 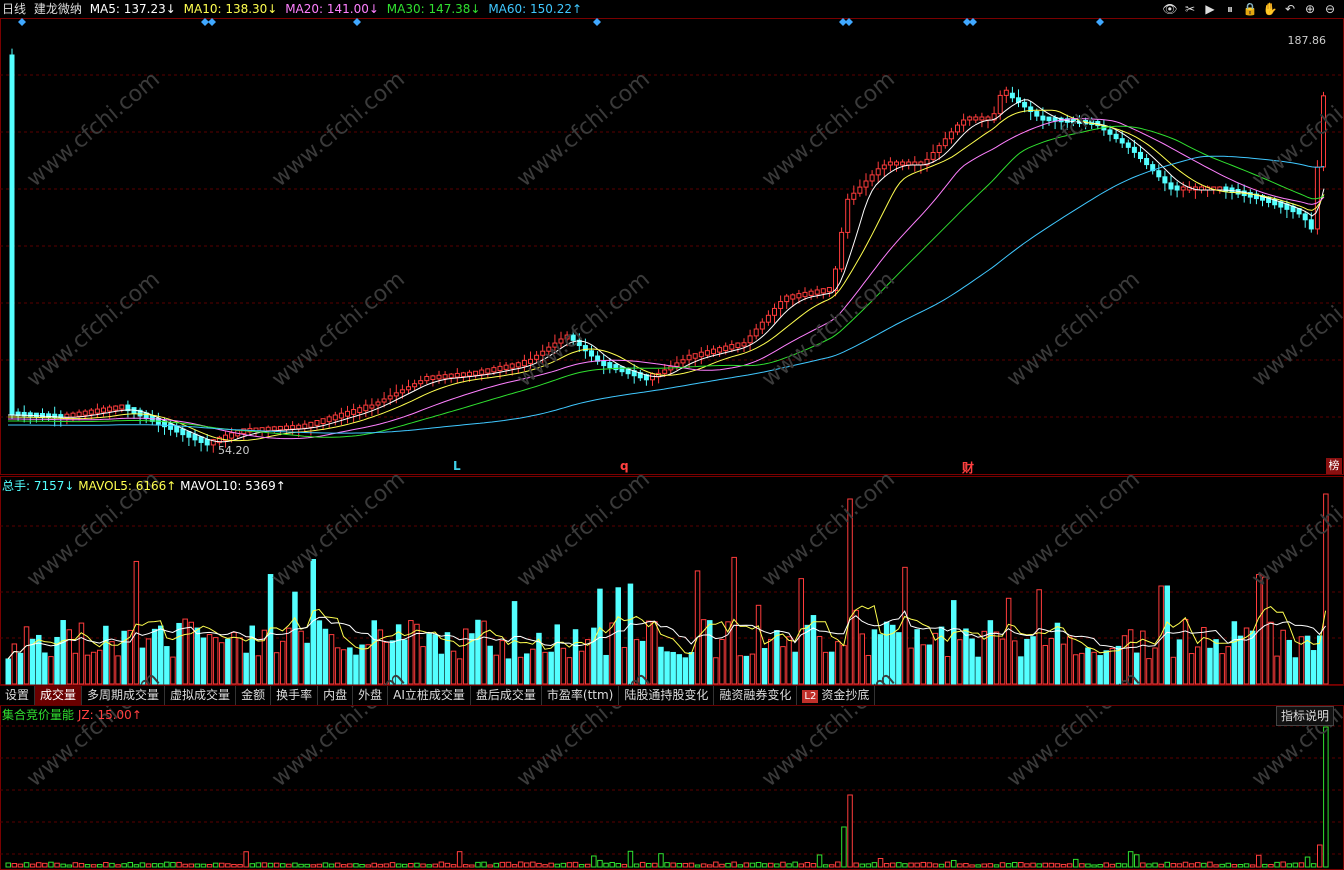 What do you see at coordinates (1250, 9) in the screenshot?
I see `lock-icon: 🔒` at bounding box center [1250, 9].